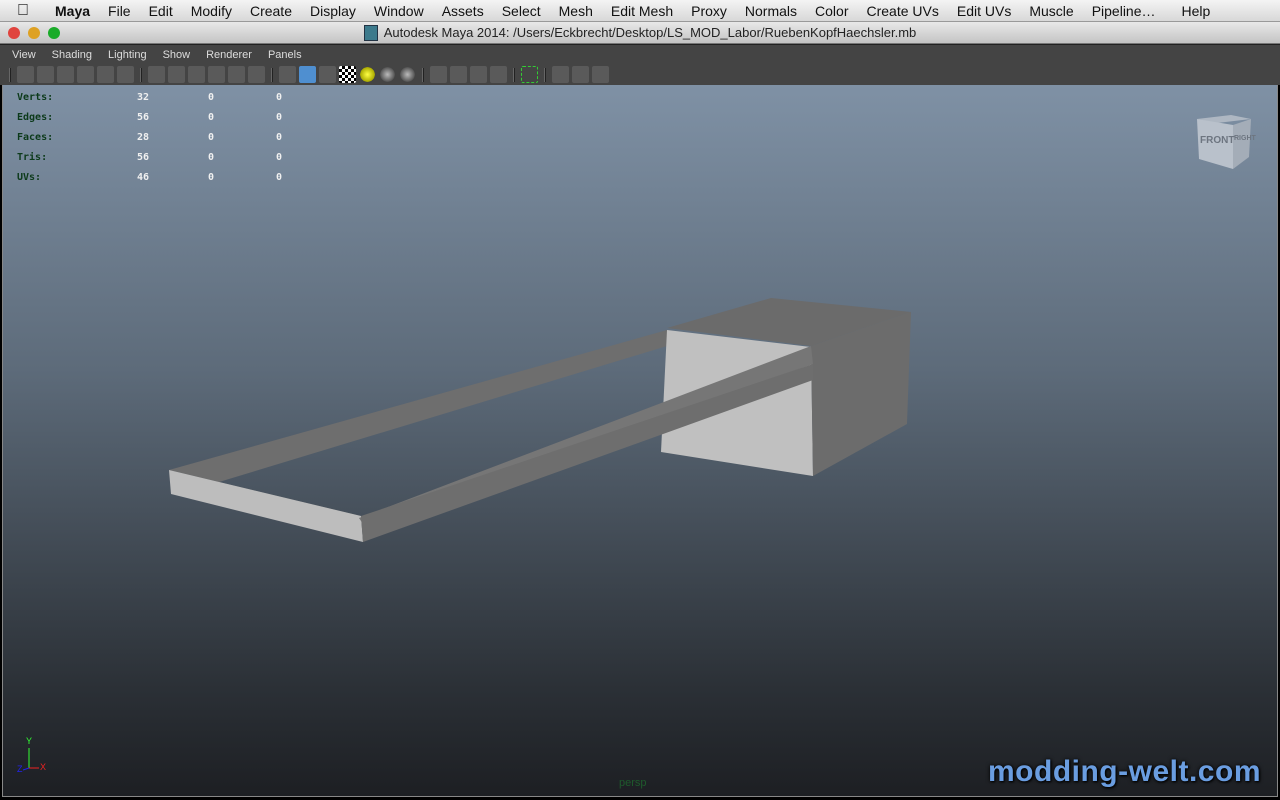 The width and height of the screenshot is (1280, 800). I want to click on panel-menu-show: Show, so click(177, 55).